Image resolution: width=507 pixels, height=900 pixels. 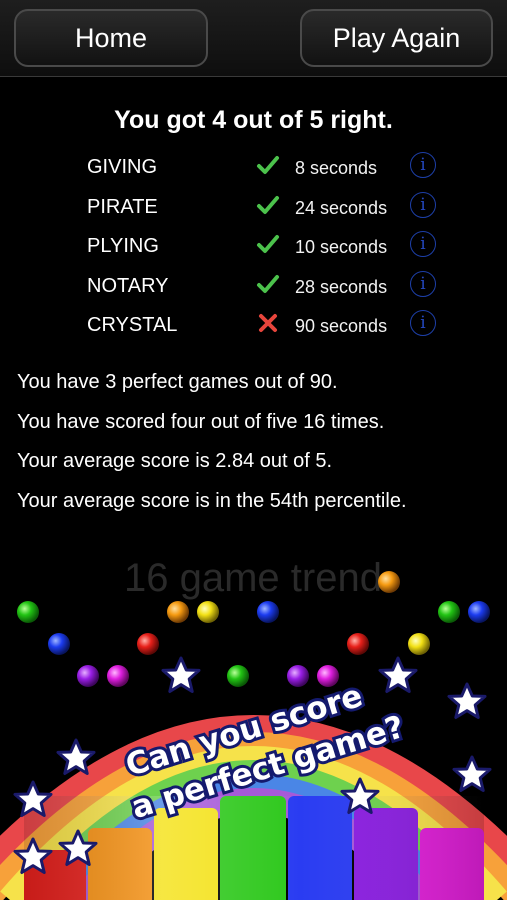 I want to click on word-row: PLYING 10 seconds i, so click(x=253, y=246).